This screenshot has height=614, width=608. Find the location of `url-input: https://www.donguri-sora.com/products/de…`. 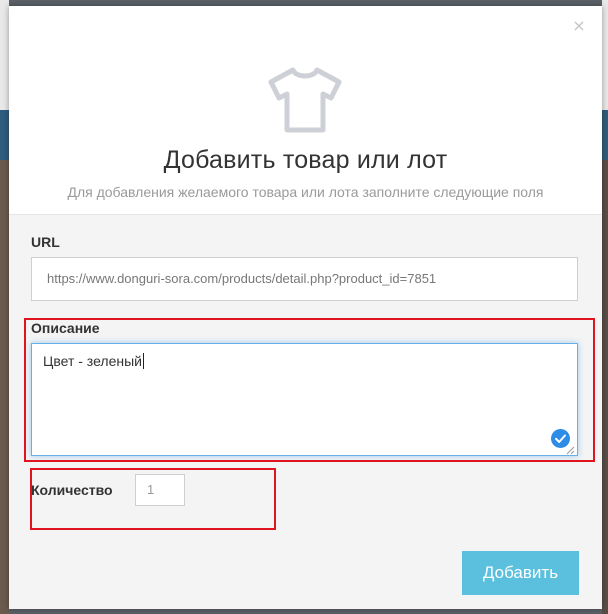

url-input: https://www.donguri-sora.com/products/de… is located at coordinates (304, 279).